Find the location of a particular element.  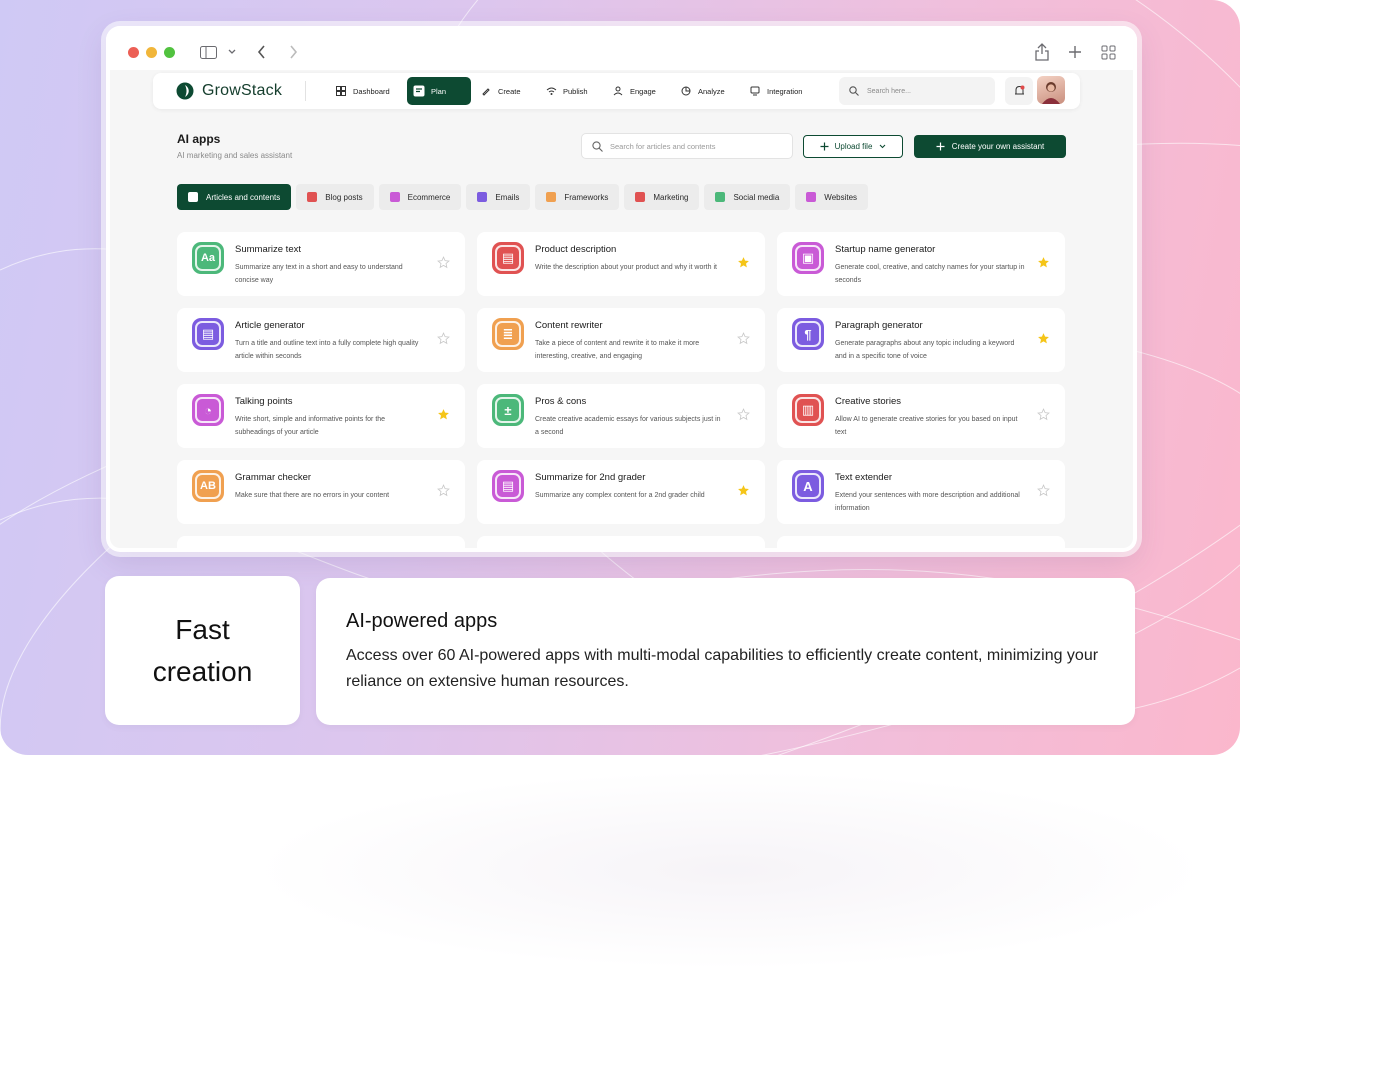

zoom-dot is located at coordinates (169, 52).